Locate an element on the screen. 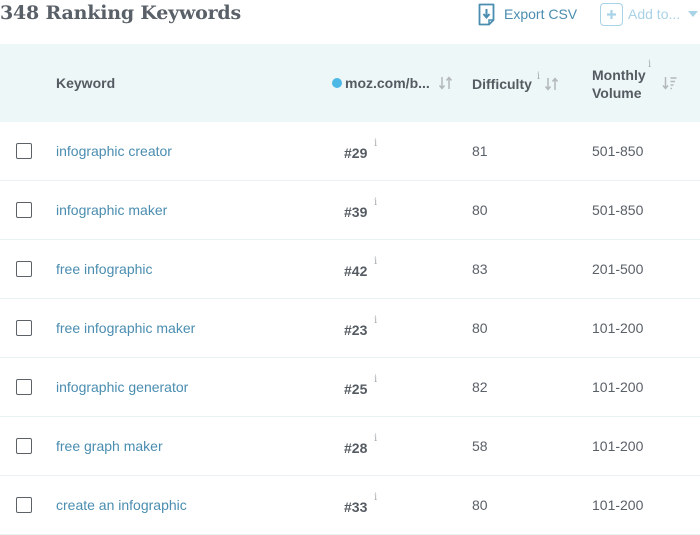 This screenshot has width=700, height=535. table-row: infographic maker #39 i 80 501-850 is located at coordinates (350, 210).